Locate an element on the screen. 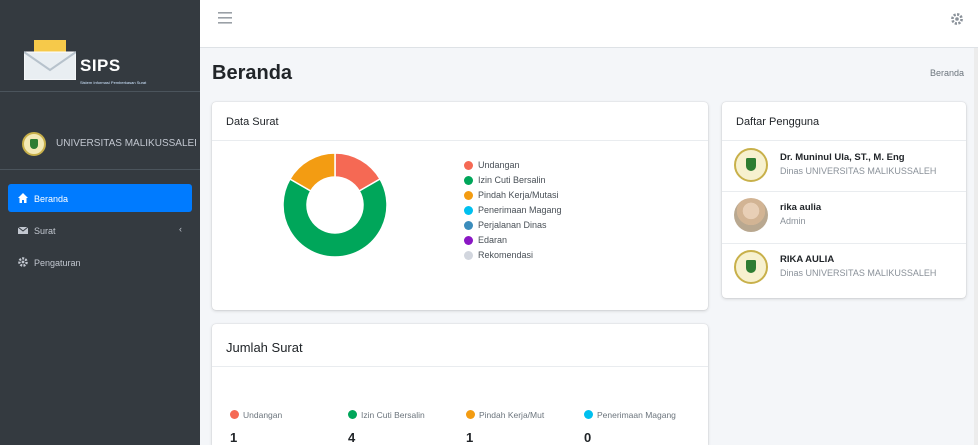  donut-chart is located at coordinates (335, 205).